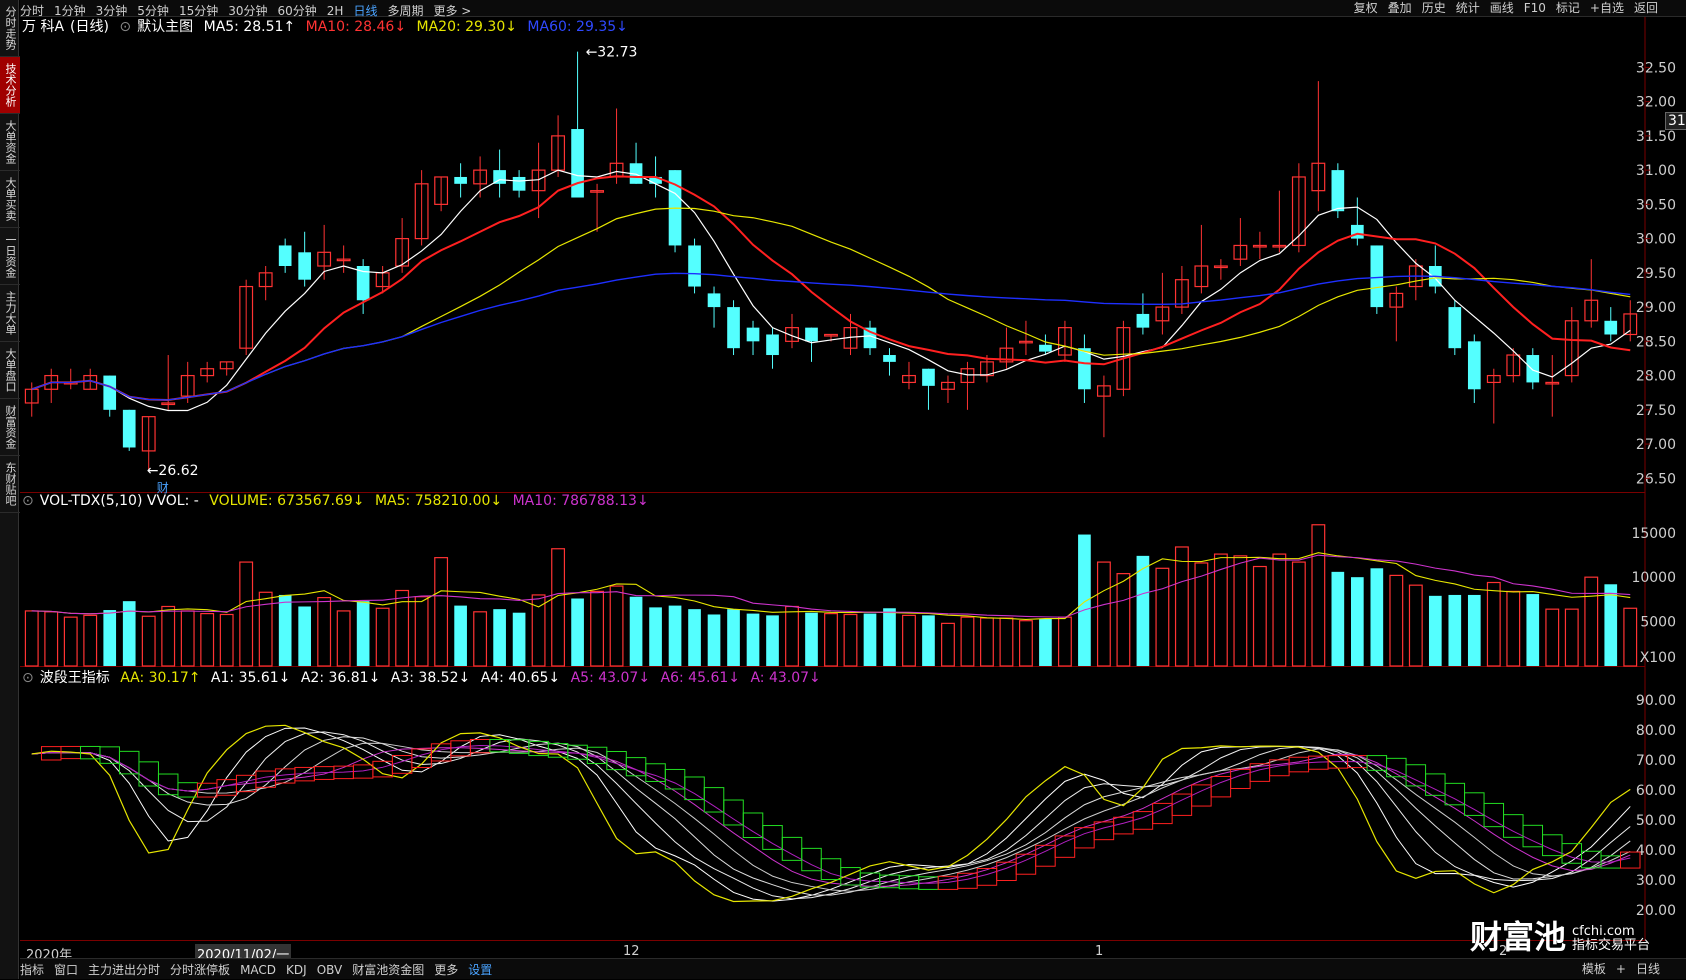  What do you see at coordinates (296, 970) in the screenshot?
I see `bottom-tab: KDJ` at bounding box center [296, 970].